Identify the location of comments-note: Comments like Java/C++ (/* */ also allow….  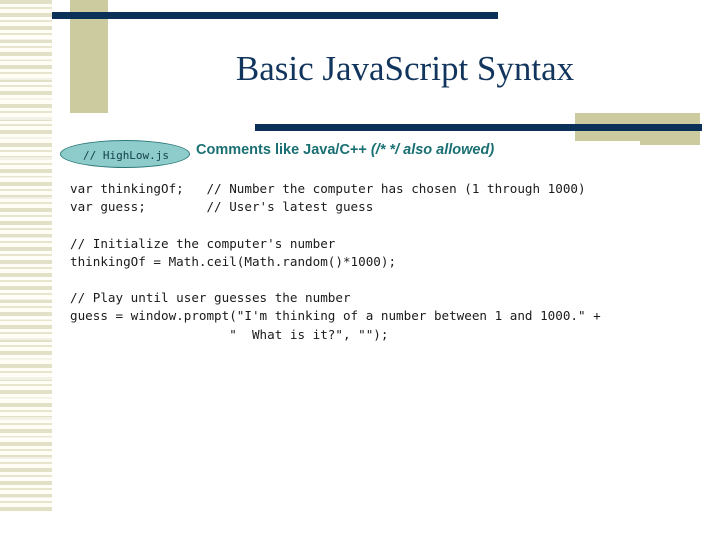
(345, 150).